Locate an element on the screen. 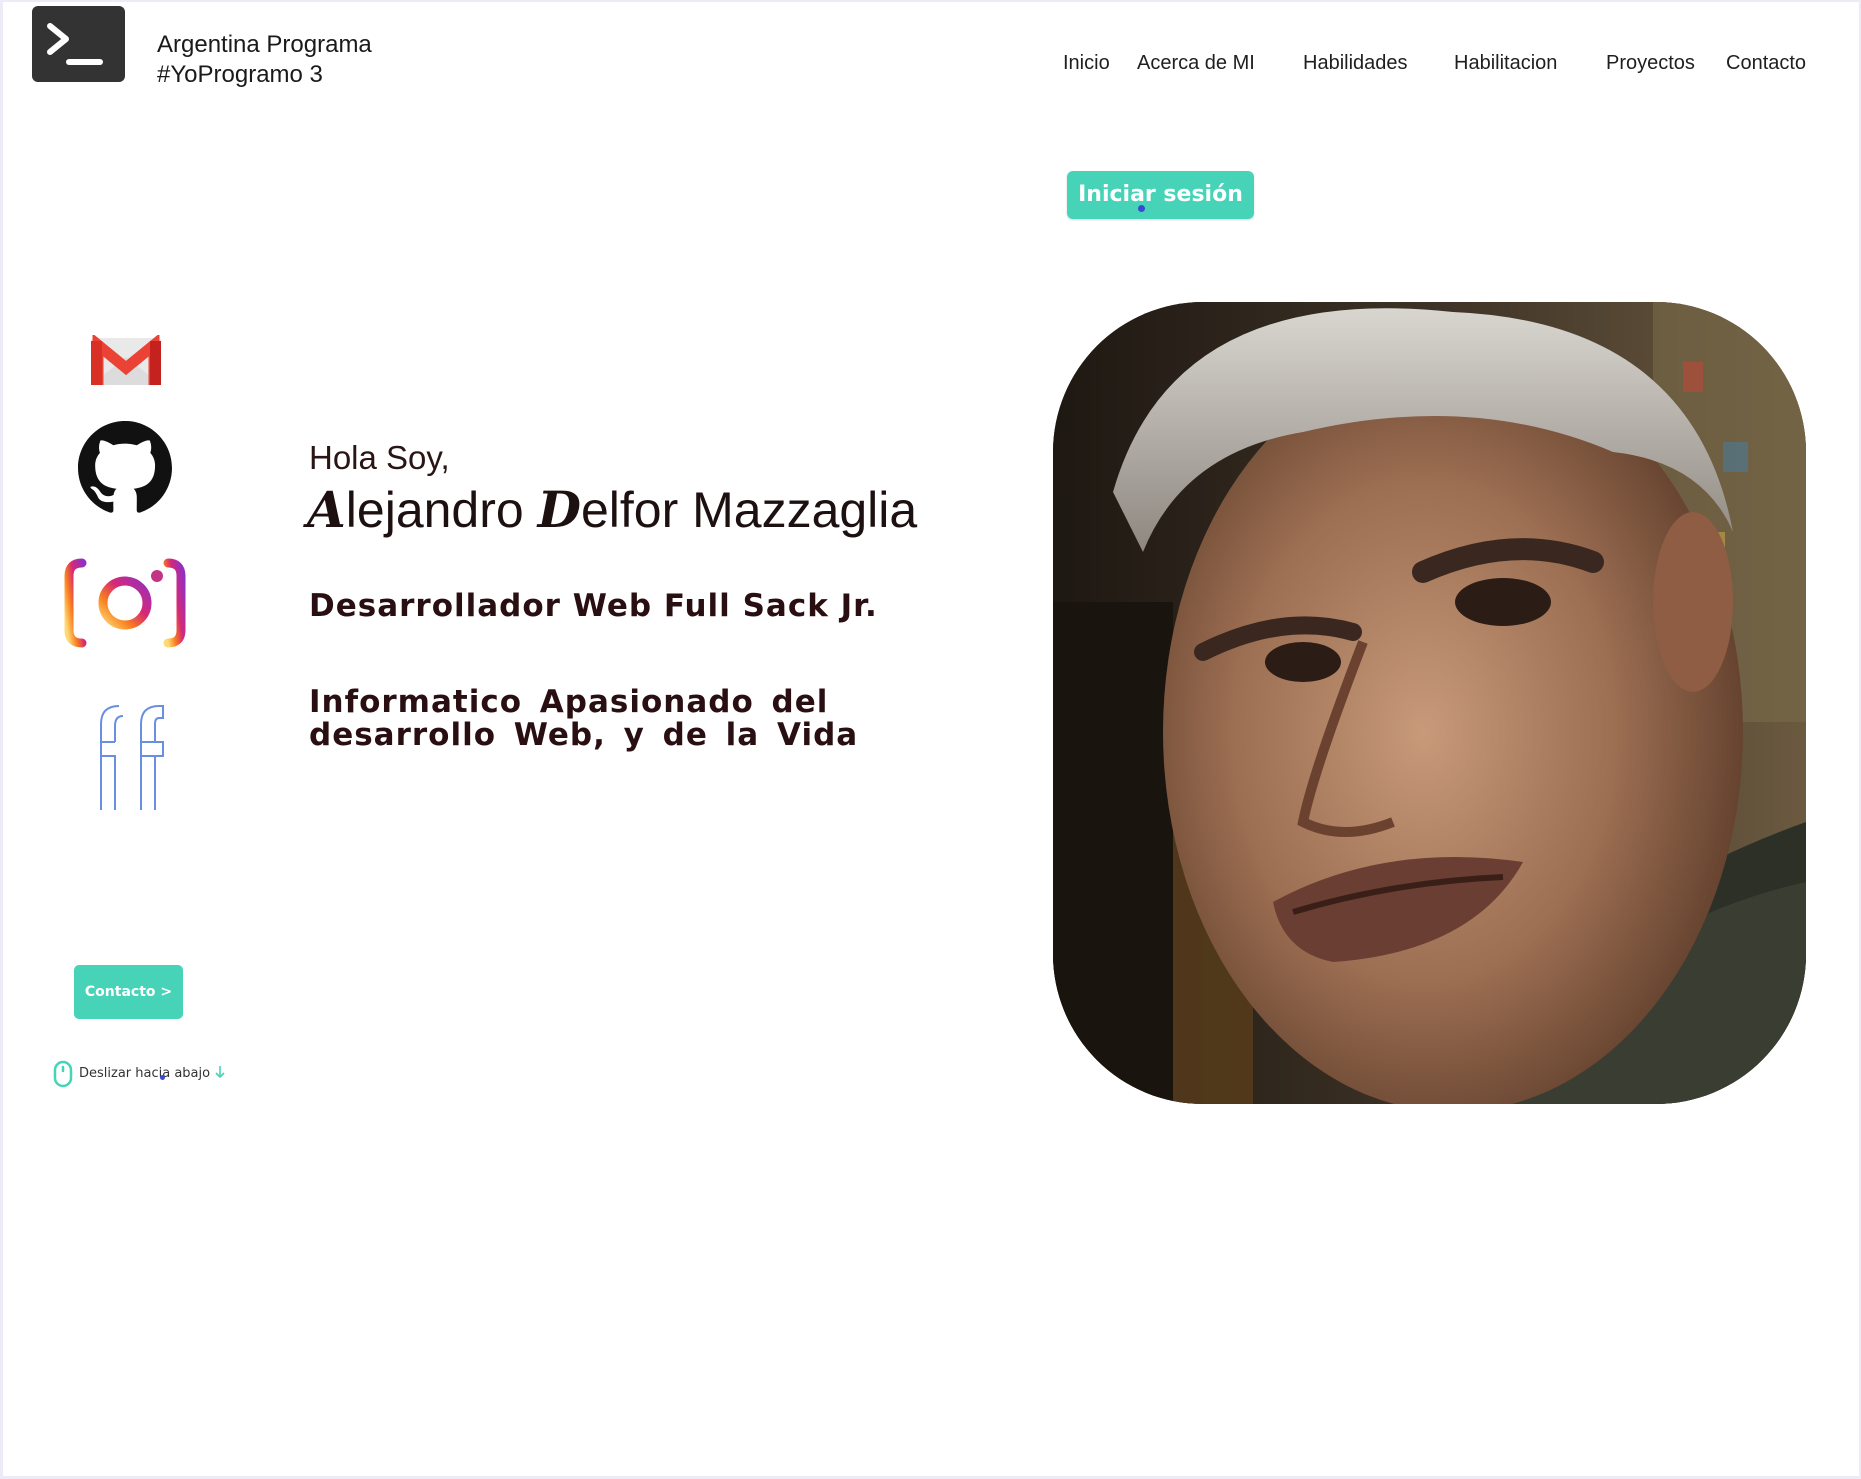  nav-habilidades: Habilidades is located at coordinates (1355, 63).